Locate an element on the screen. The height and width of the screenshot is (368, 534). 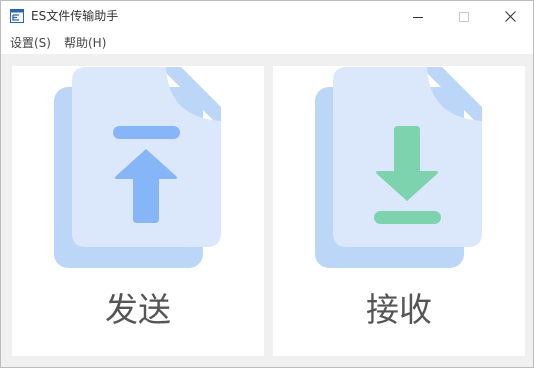
close-button is located at coordinates (510, 16).